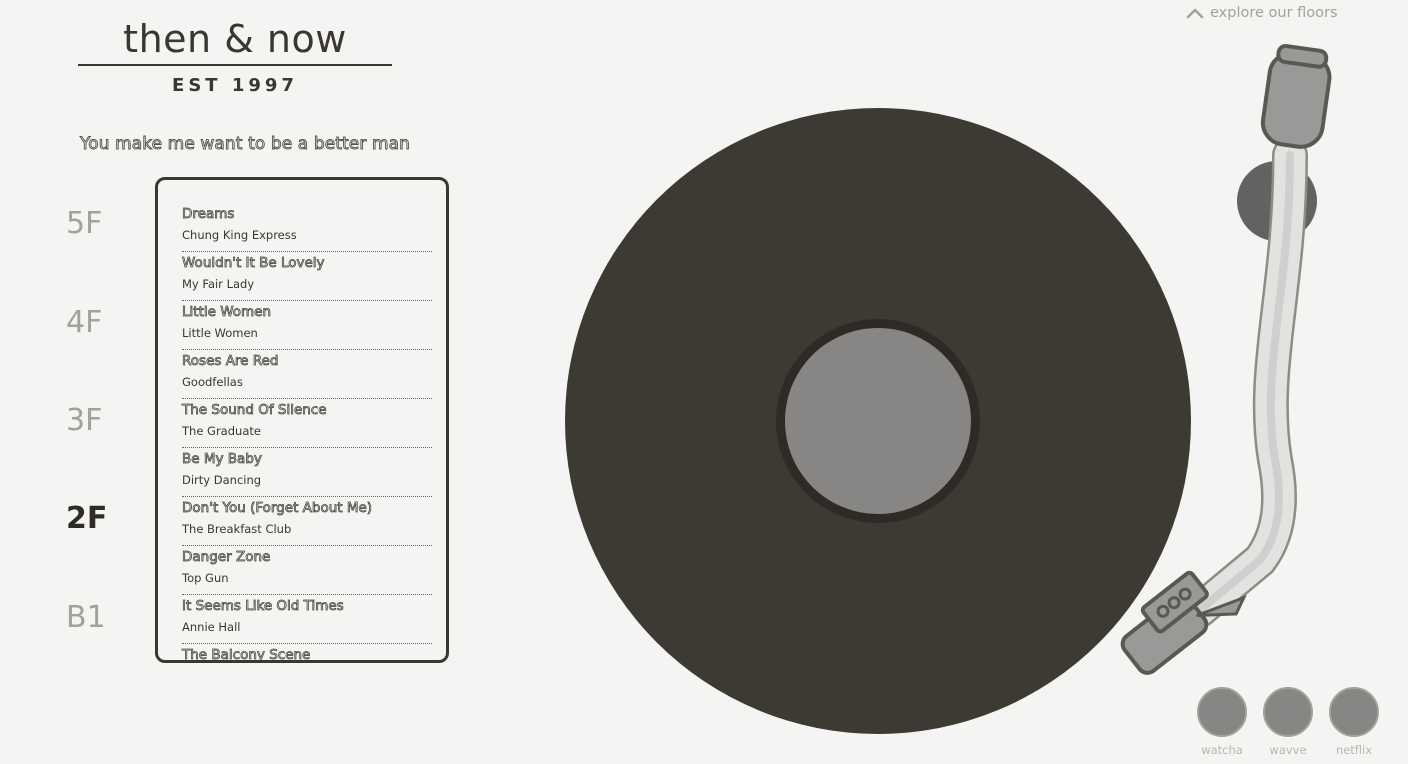 The image size is (1408, 764). What do you see at coordinates (1274, 13) in the screenshot?
I see `explore-label: explore our floors` at bounding box center [1274, 13].